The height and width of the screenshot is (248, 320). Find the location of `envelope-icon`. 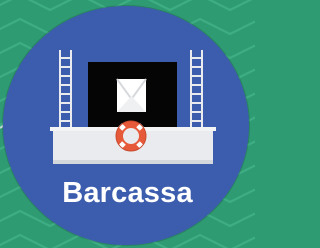

envelope-icon is located at coordinates (131, 95).